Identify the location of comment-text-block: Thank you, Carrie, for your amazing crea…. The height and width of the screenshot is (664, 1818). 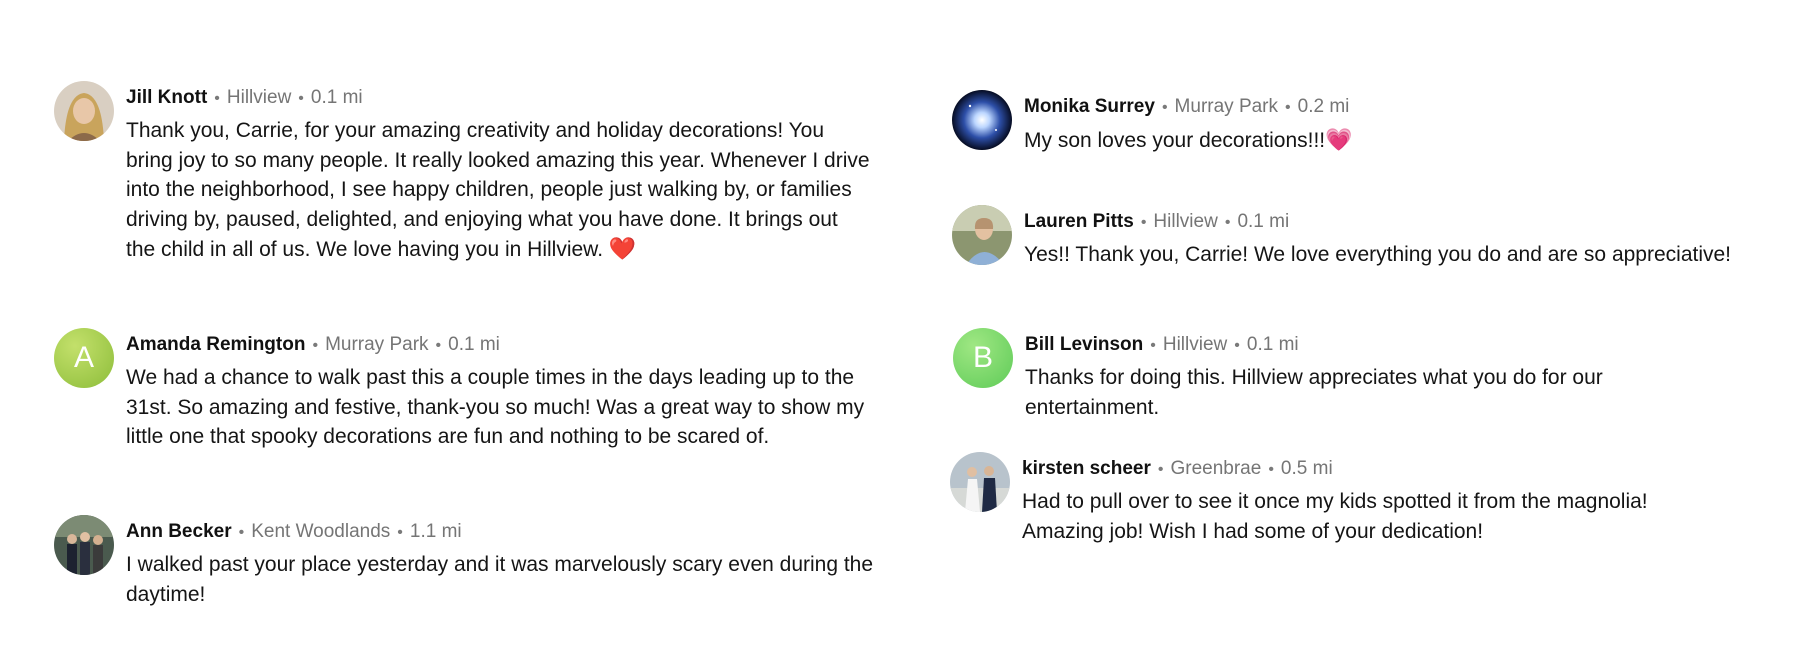
(498, 190).